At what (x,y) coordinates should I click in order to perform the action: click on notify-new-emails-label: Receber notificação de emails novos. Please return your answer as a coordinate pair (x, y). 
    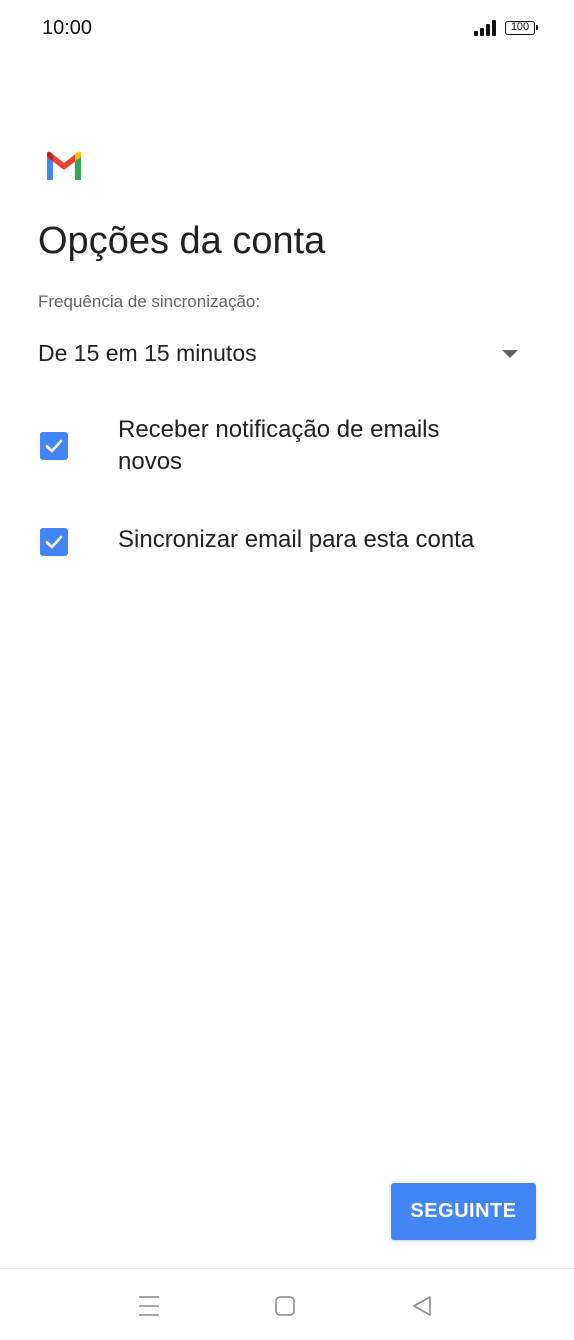
    Looking at the image, I should click on (279, 445).